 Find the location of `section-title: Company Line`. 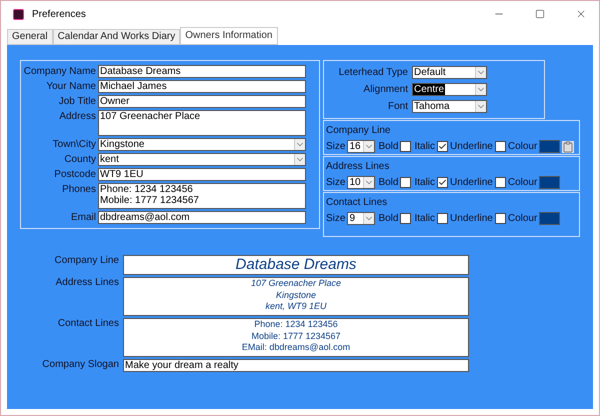

section-title: Company Line is located at coordinates (359, 131).